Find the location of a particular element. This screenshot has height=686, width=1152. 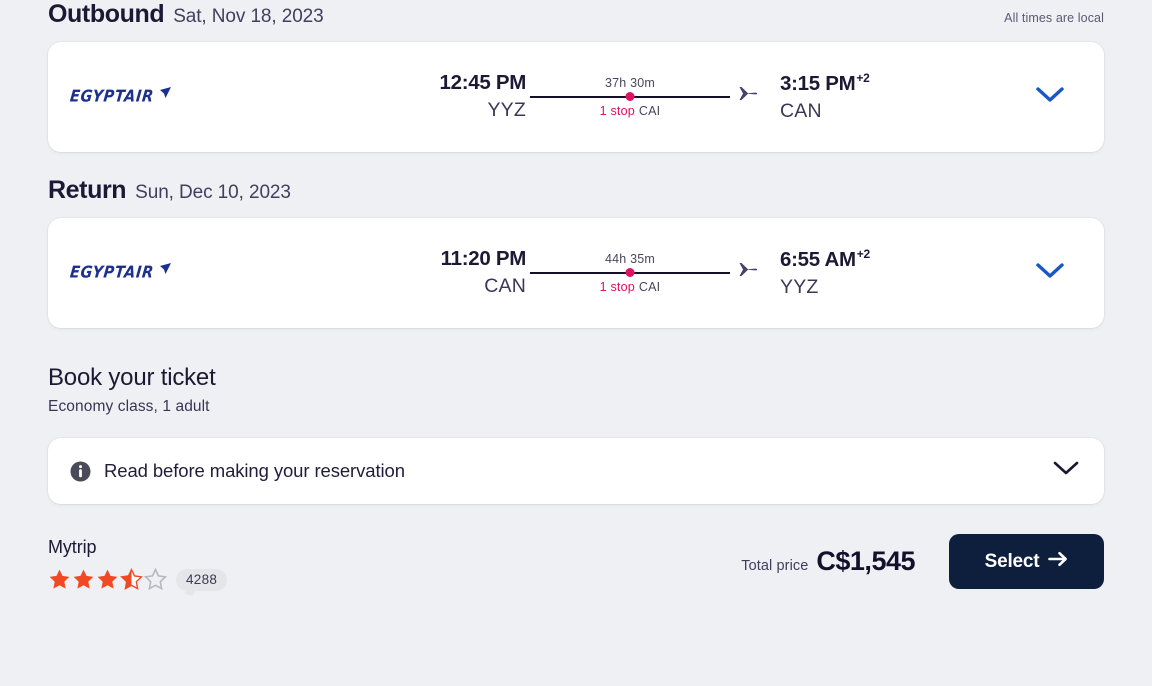

outbound-departure: 12:45 PM YYZ is located at coordinates (462, 96).